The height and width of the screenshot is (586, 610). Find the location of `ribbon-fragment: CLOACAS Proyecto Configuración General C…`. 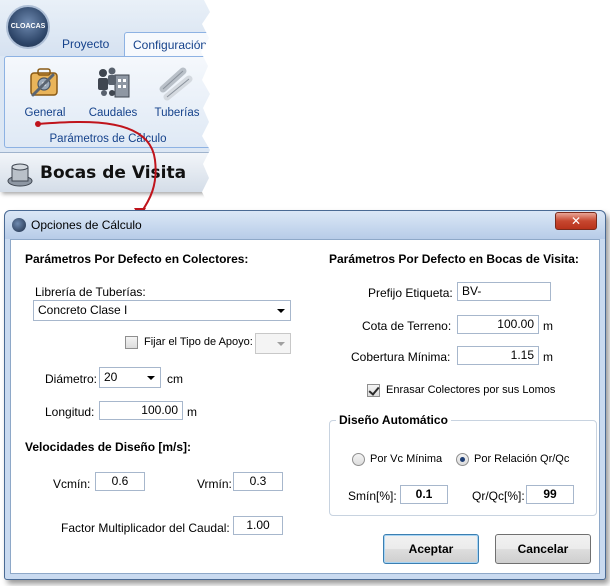

ribbon-fragment: CLOACAS Proyecto Configuración General C… is located at coordinates (106, 96).